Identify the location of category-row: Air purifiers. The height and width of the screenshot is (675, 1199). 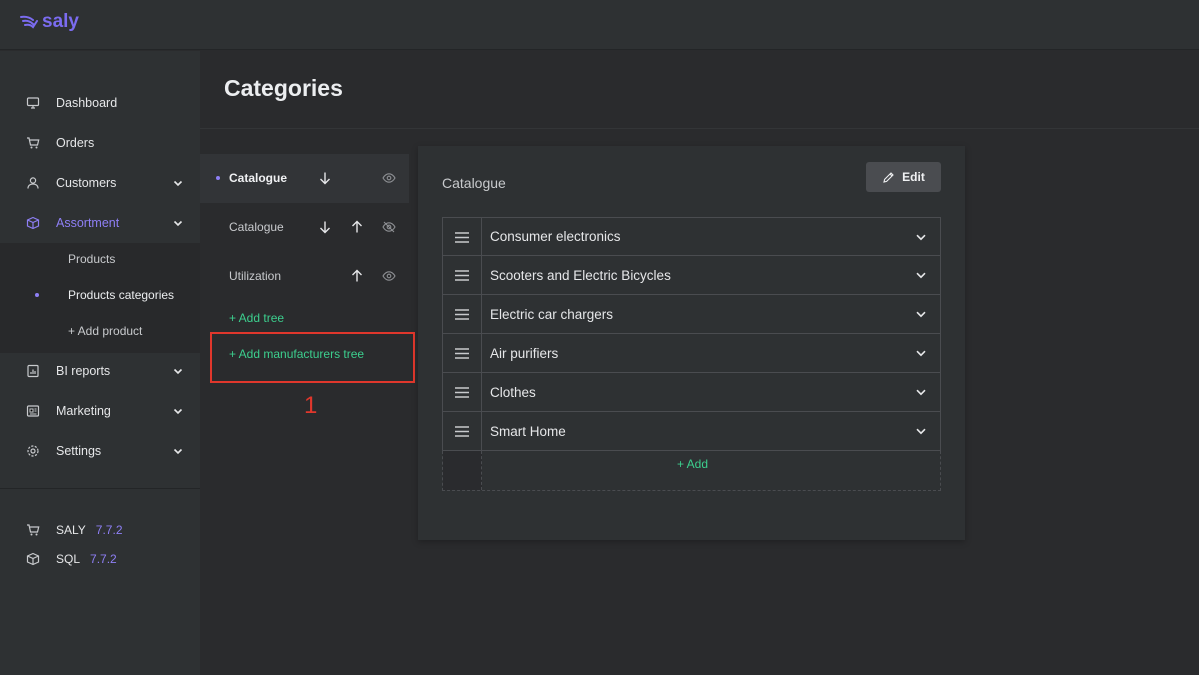
(691, 353).